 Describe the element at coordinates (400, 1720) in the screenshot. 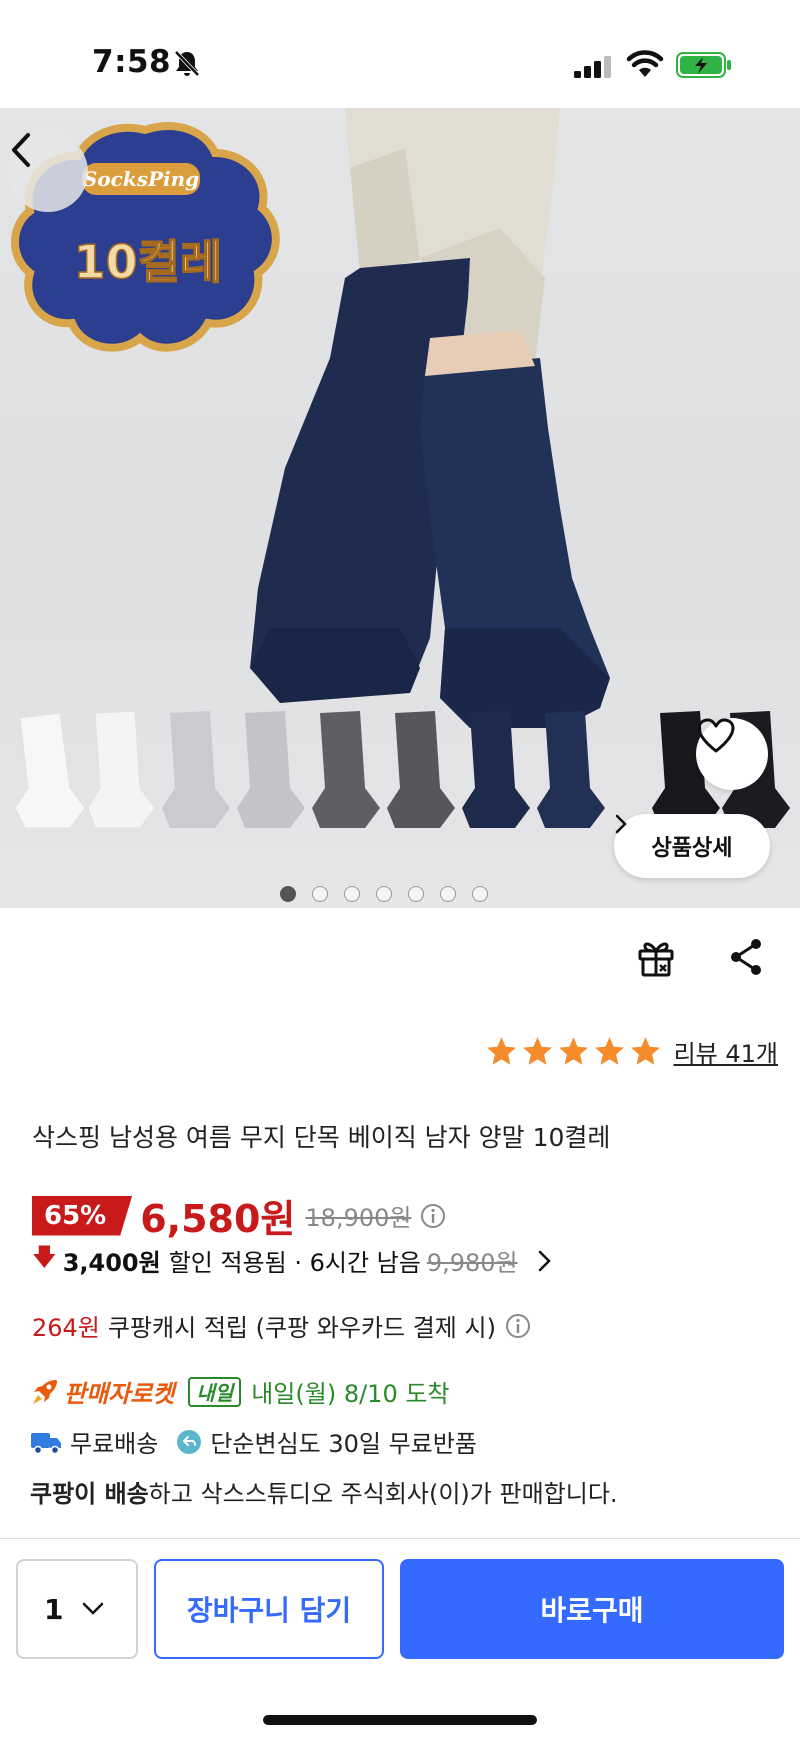

I see `home-indicator` at that location.